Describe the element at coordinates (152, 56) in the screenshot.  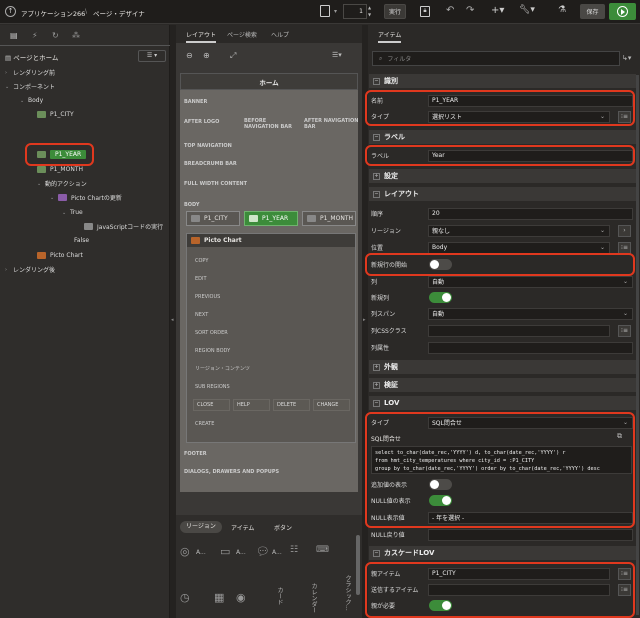
I see `tree-menu-button: ☰ ▾` at that location.